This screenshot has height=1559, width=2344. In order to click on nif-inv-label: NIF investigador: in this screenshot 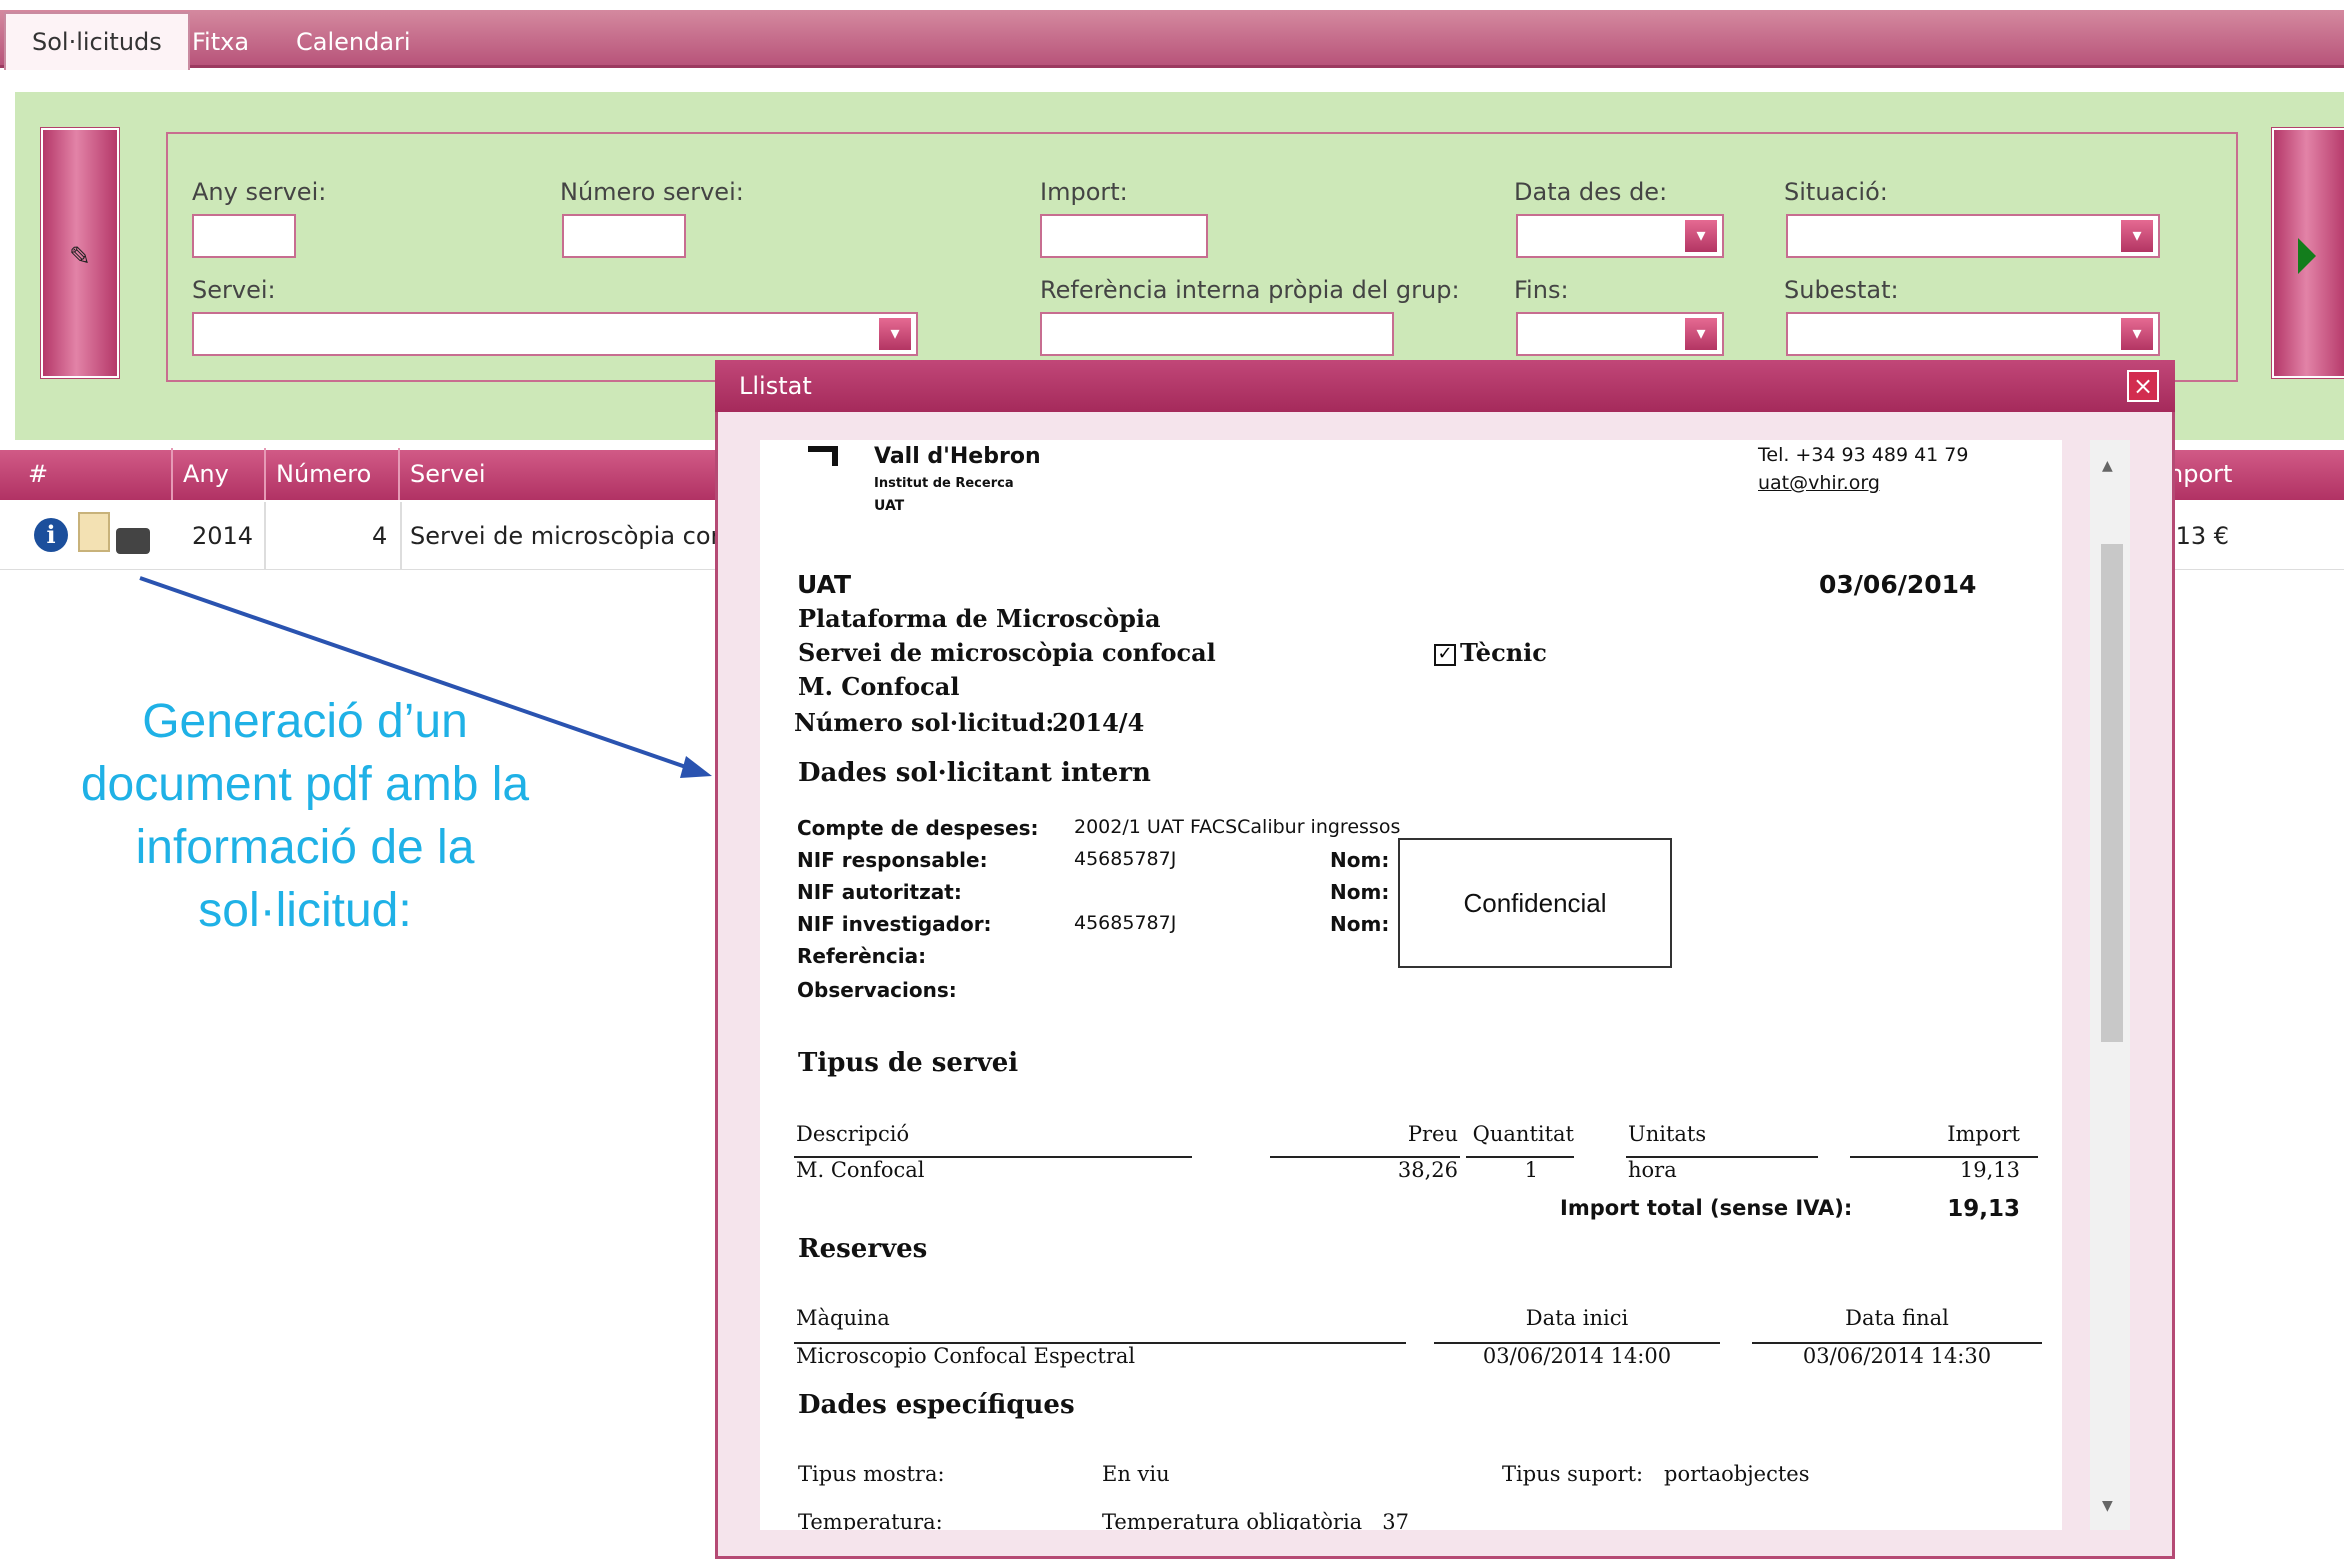, I will do `click(894, 924)`.